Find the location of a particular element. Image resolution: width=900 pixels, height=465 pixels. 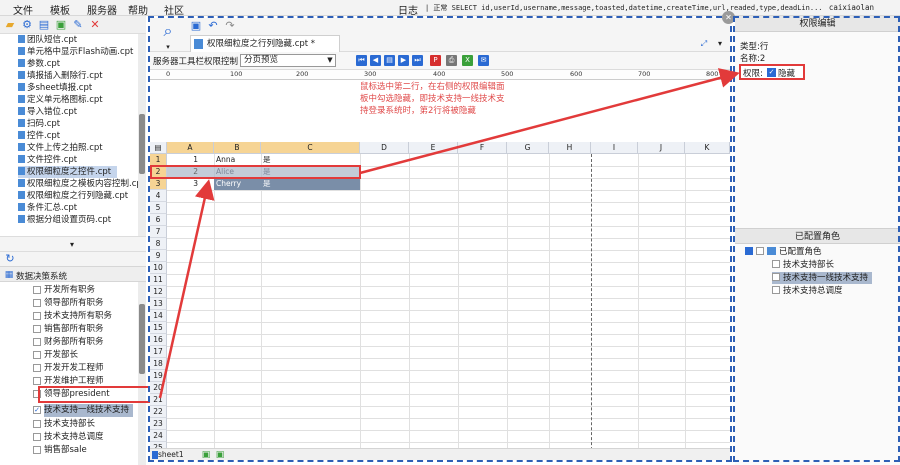

left-toolbar: ▰ ⚙ ▤ ▣ ✎ ✕ is located at coordinates (73, 25).